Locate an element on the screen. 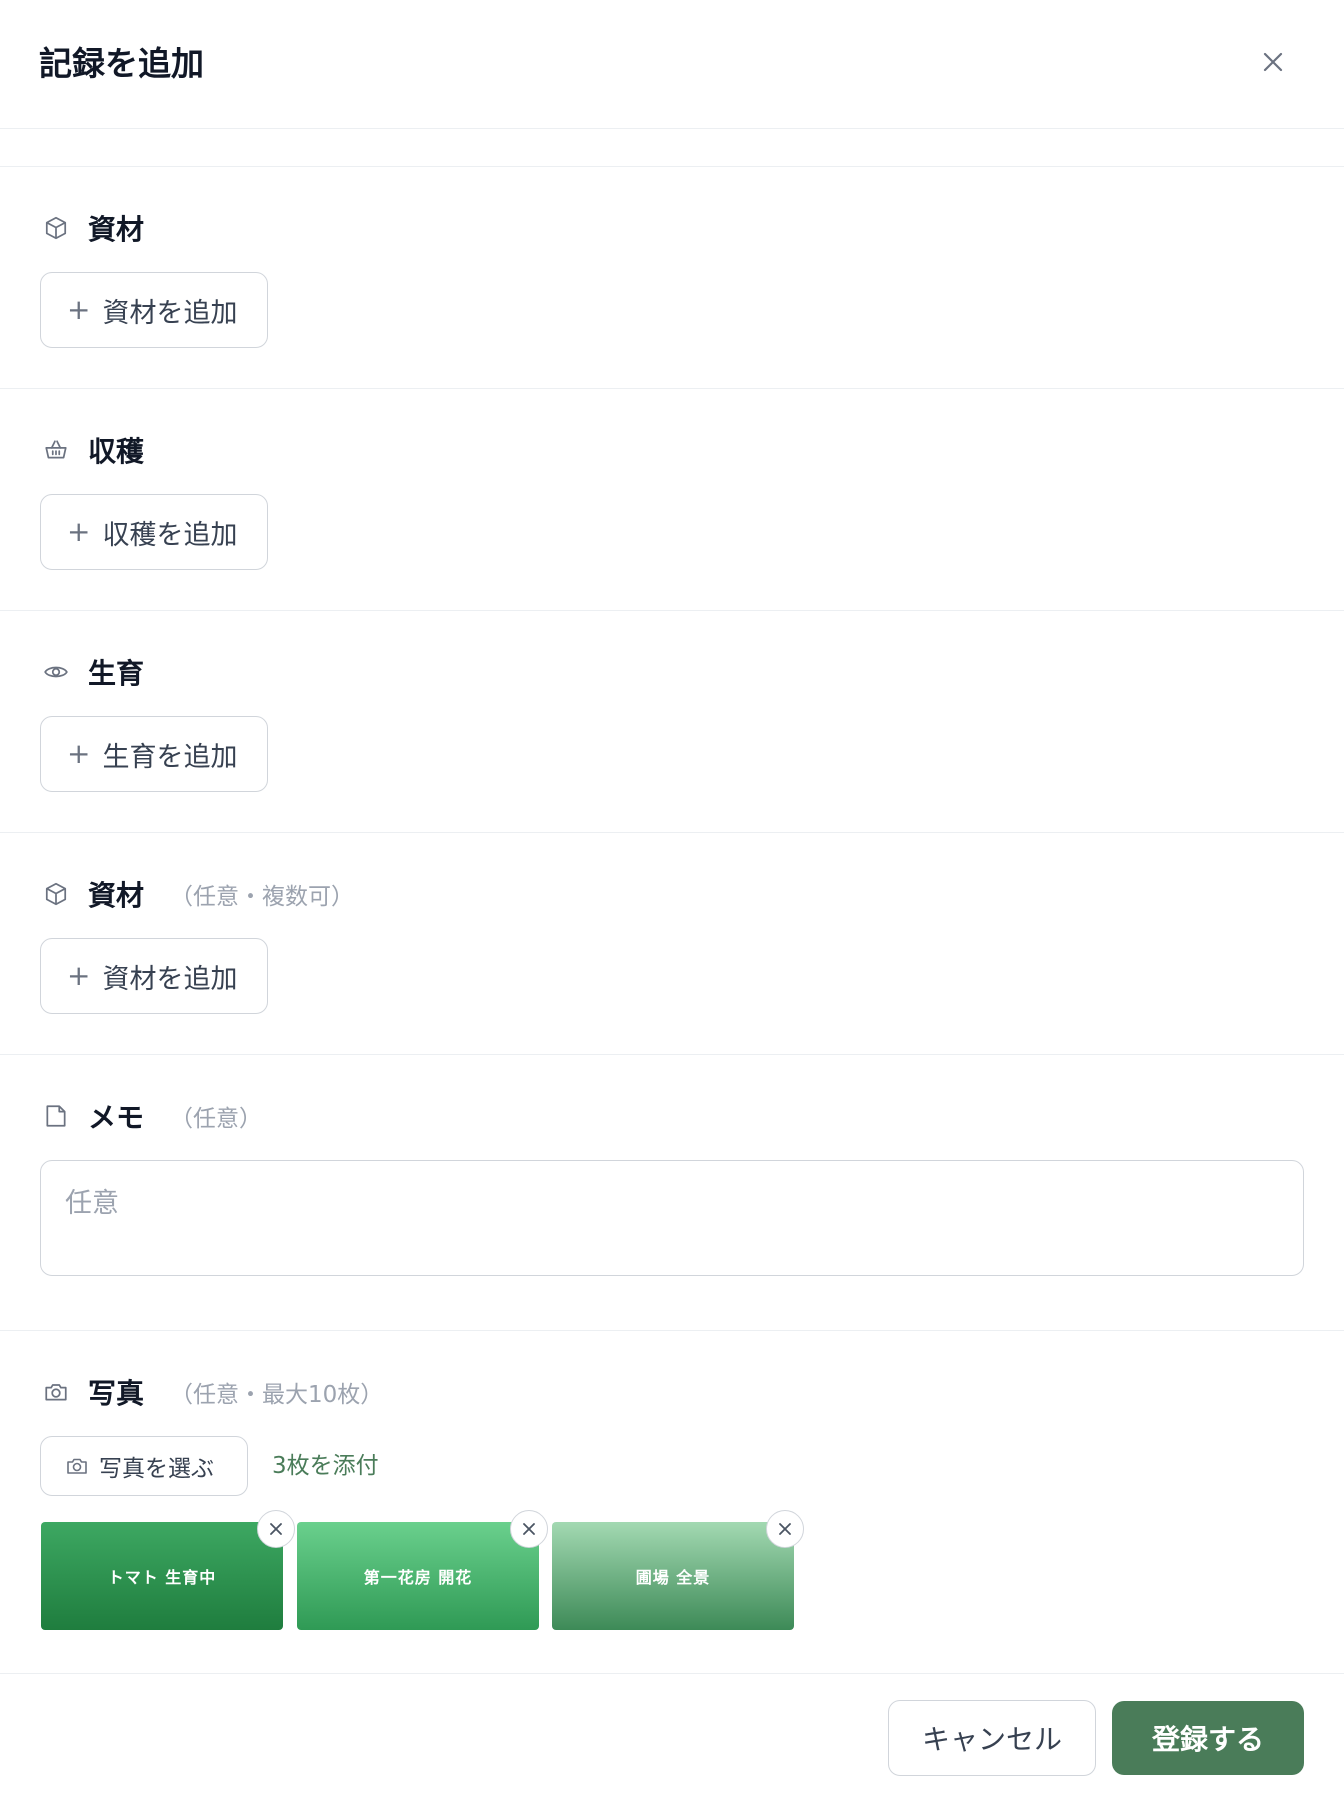 Image resolution: width=1344 pixels, height=1800 pixels. section-header-photos: 写真 （任意・最大10枚） is located at coordinates (211, 1392).